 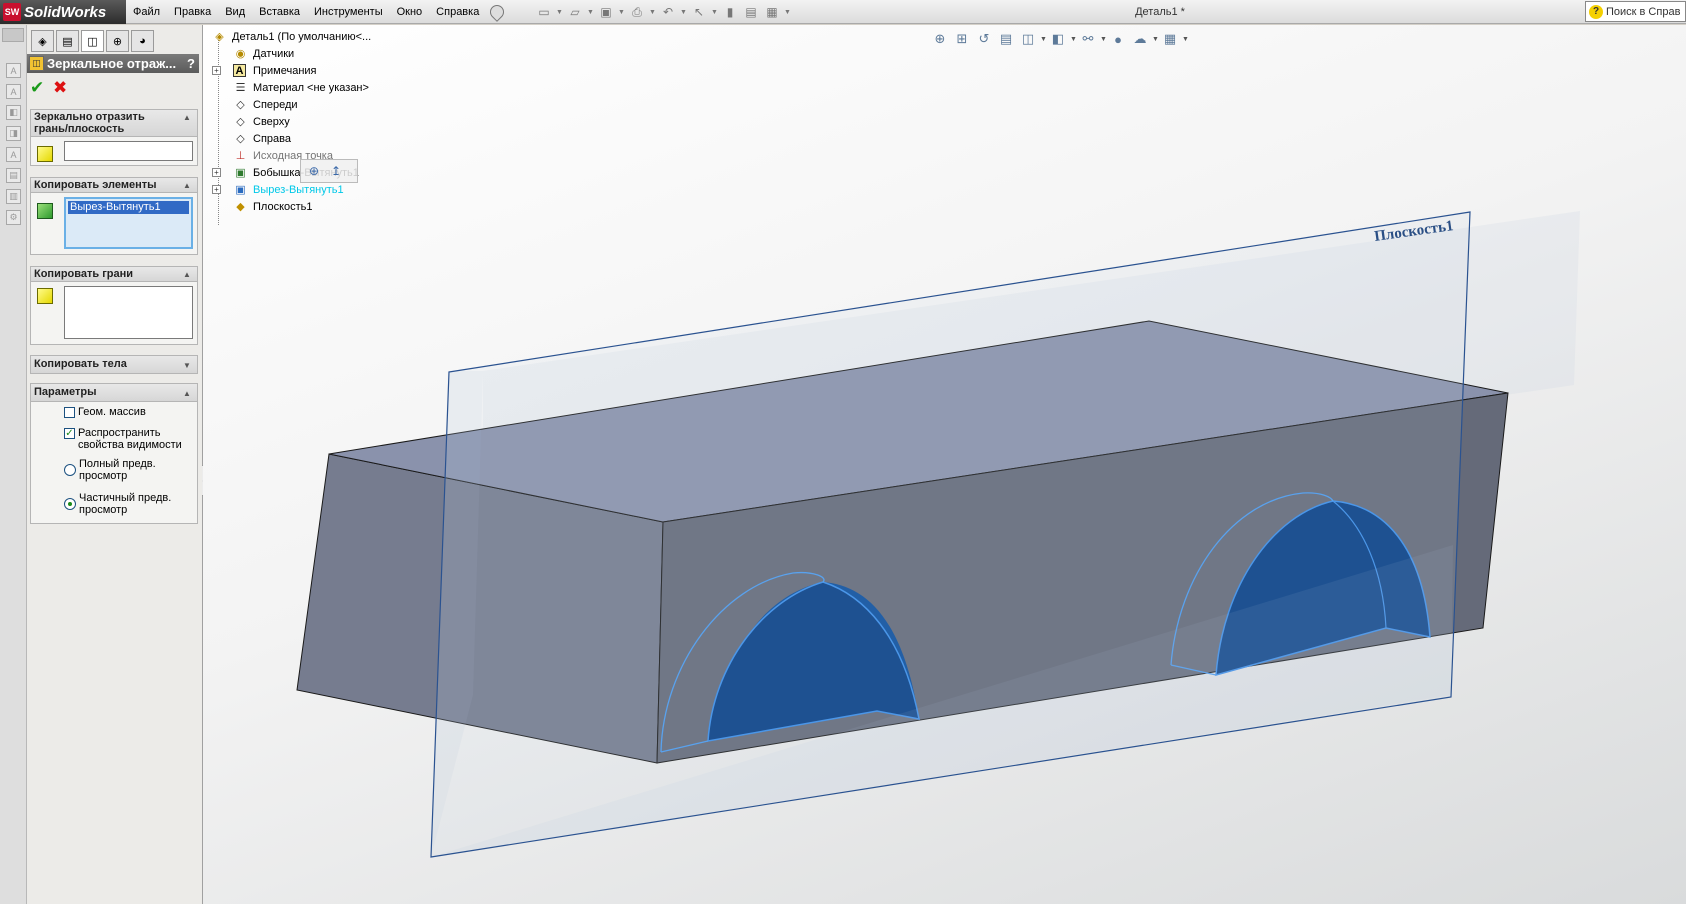 What do you see at coordinates (1006, 39) in the screenshot?
I see `section-view-icon: ▤` at bounding box center [1006, 39].